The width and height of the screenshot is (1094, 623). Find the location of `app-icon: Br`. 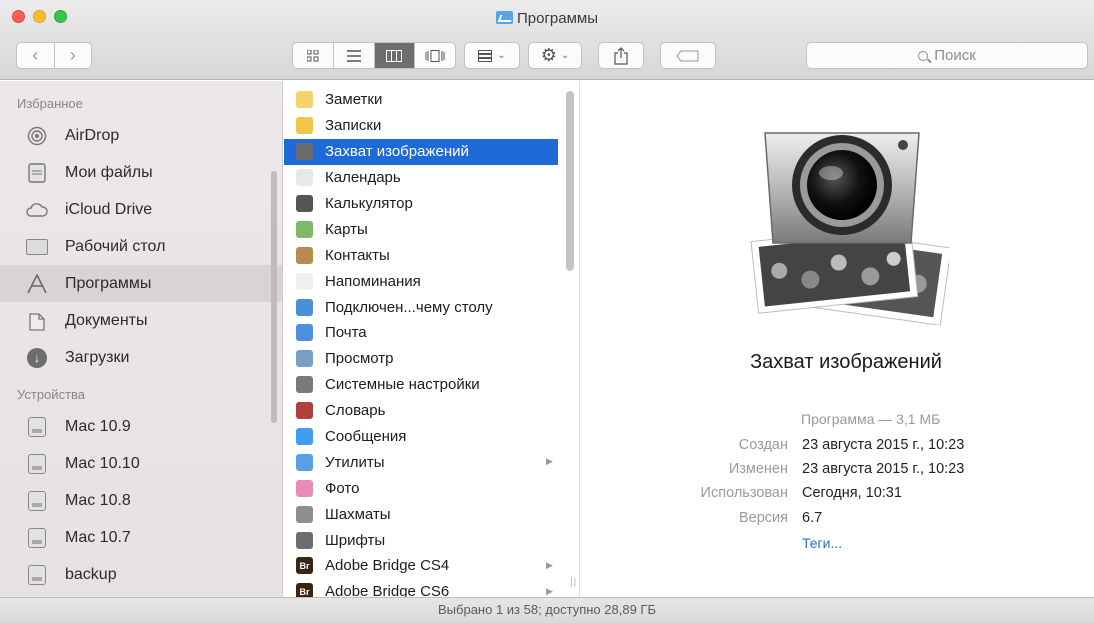

app-icon: Br is located at coordinates (304, 566).